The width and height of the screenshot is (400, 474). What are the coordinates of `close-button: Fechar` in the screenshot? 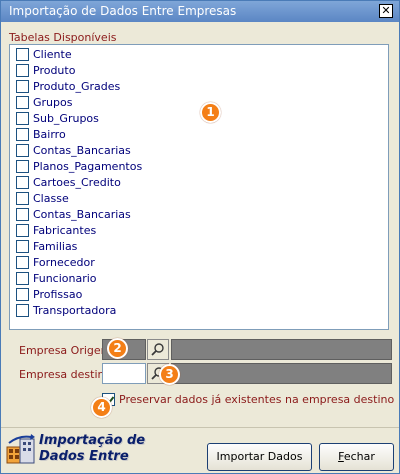 It's located at (356, 457).